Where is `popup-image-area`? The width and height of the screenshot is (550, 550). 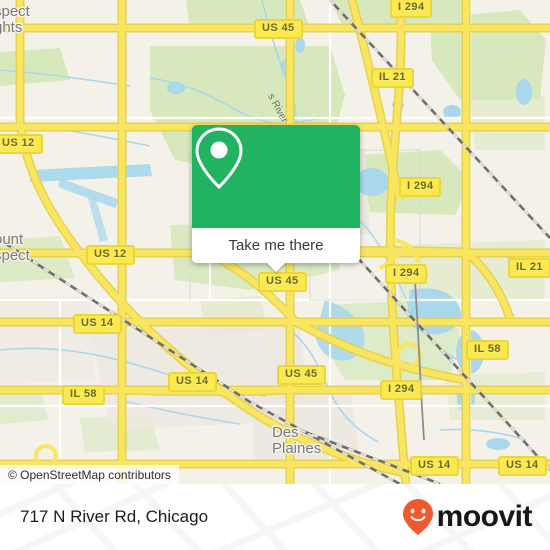 popup-image-area is located at coordinates (276, 176).